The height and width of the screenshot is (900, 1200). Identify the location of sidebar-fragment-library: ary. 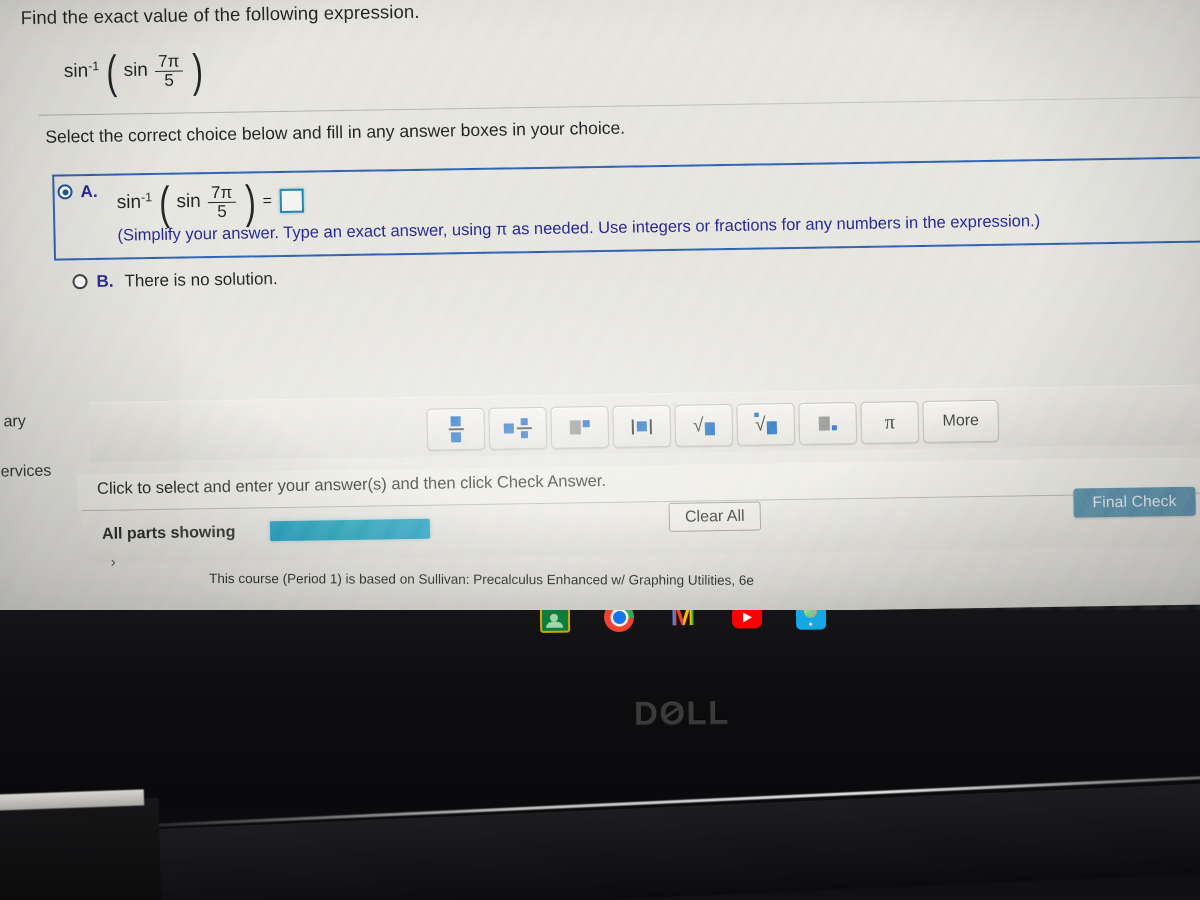
(14, 422).